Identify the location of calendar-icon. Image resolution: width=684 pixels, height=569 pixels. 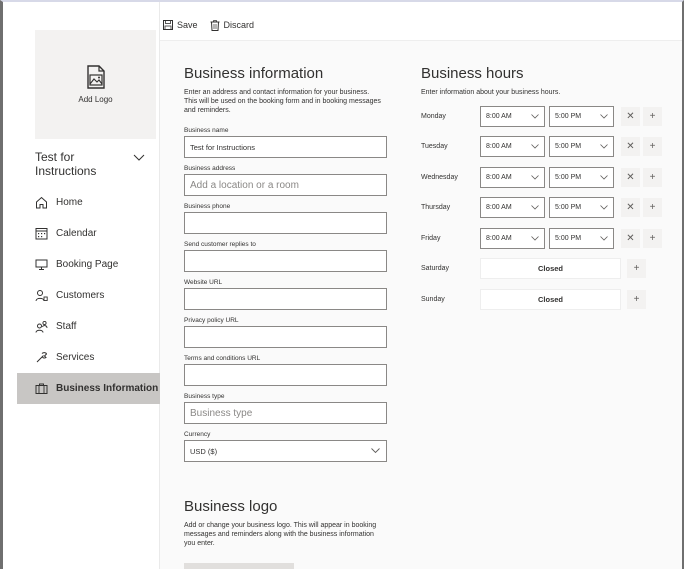
(41, 234).